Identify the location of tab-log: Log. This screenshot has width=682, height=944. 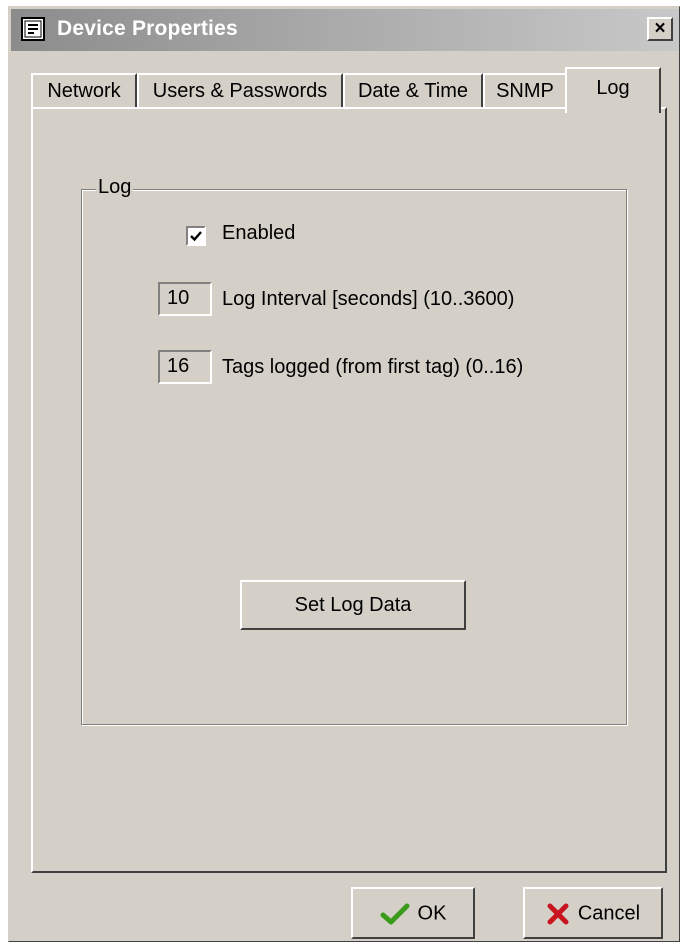
(613, 90).